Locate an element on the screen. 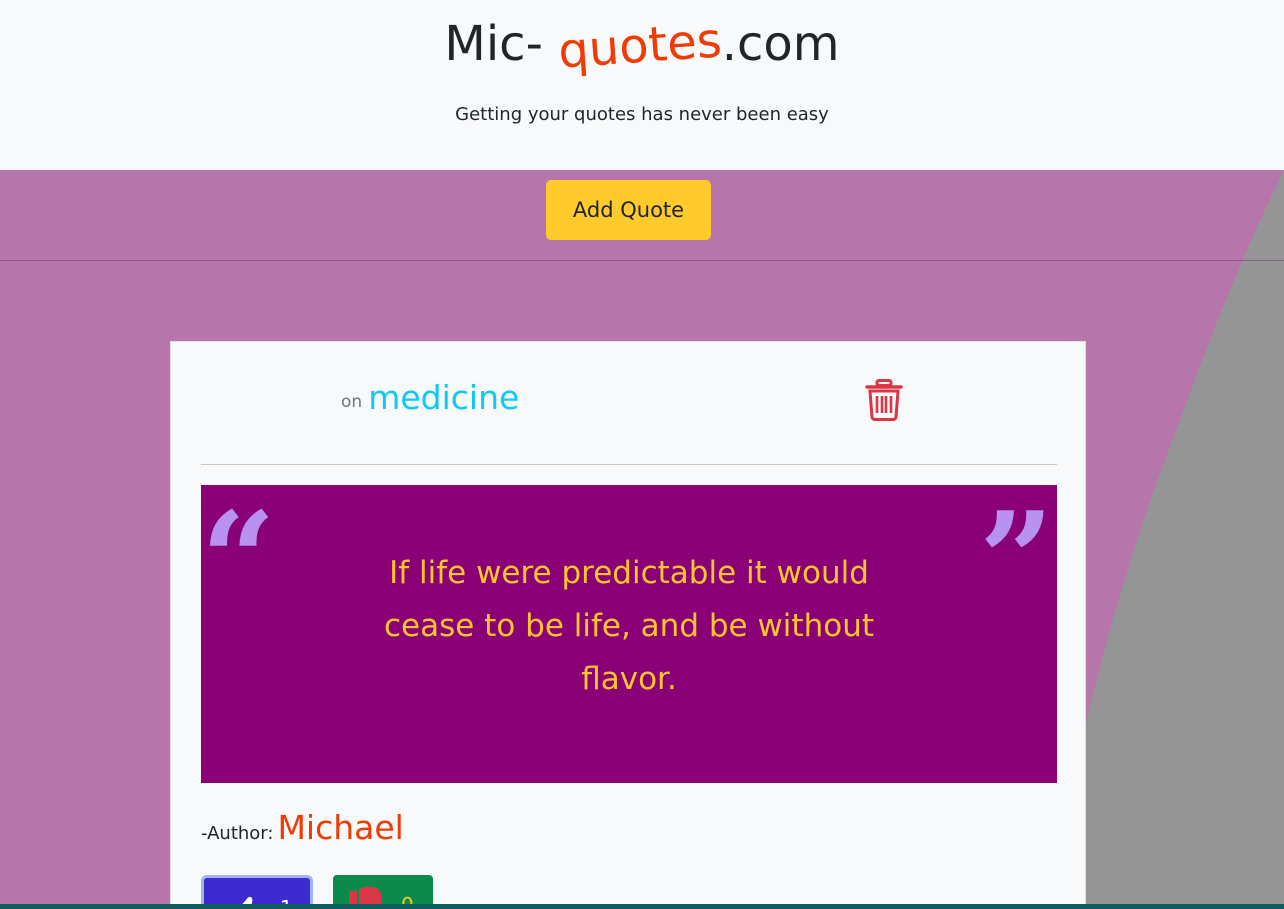 This screenshot has height=909, width=1284. card-divider is located at coordinates (629, 464).